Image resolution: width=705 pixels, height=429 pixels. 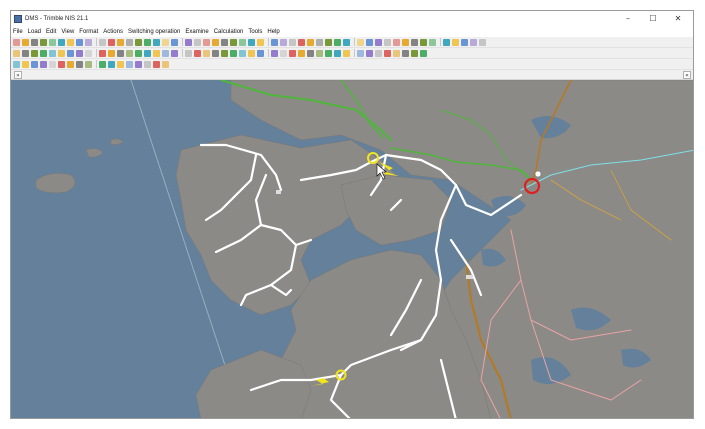 What do you see at coordinates (51, 32) in the screenshot?
I see `menu-edit: Edit` at bounding box center [51, 32].